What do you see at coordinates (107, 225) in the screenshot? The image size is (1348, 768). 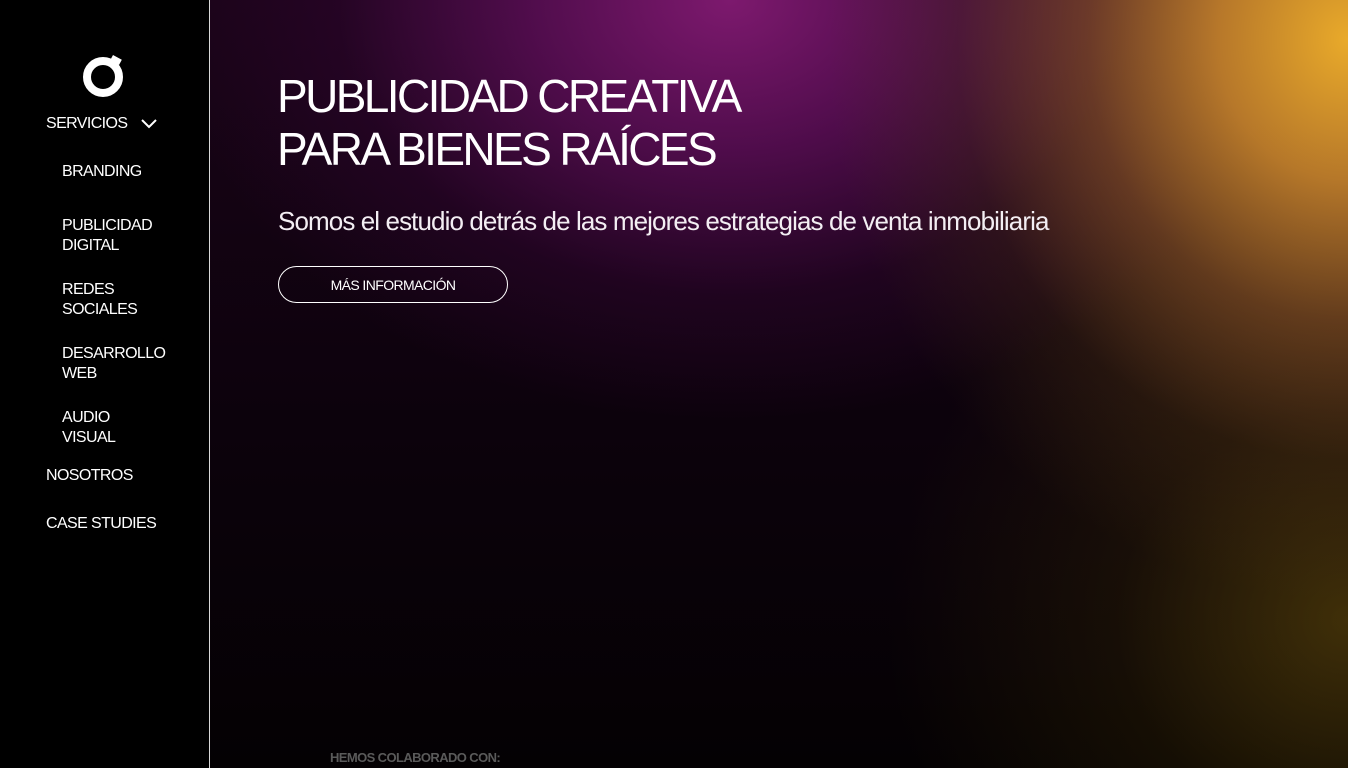 I see `submenu-item-label: PUBLICIDAD` at bounding box center [107, 225].